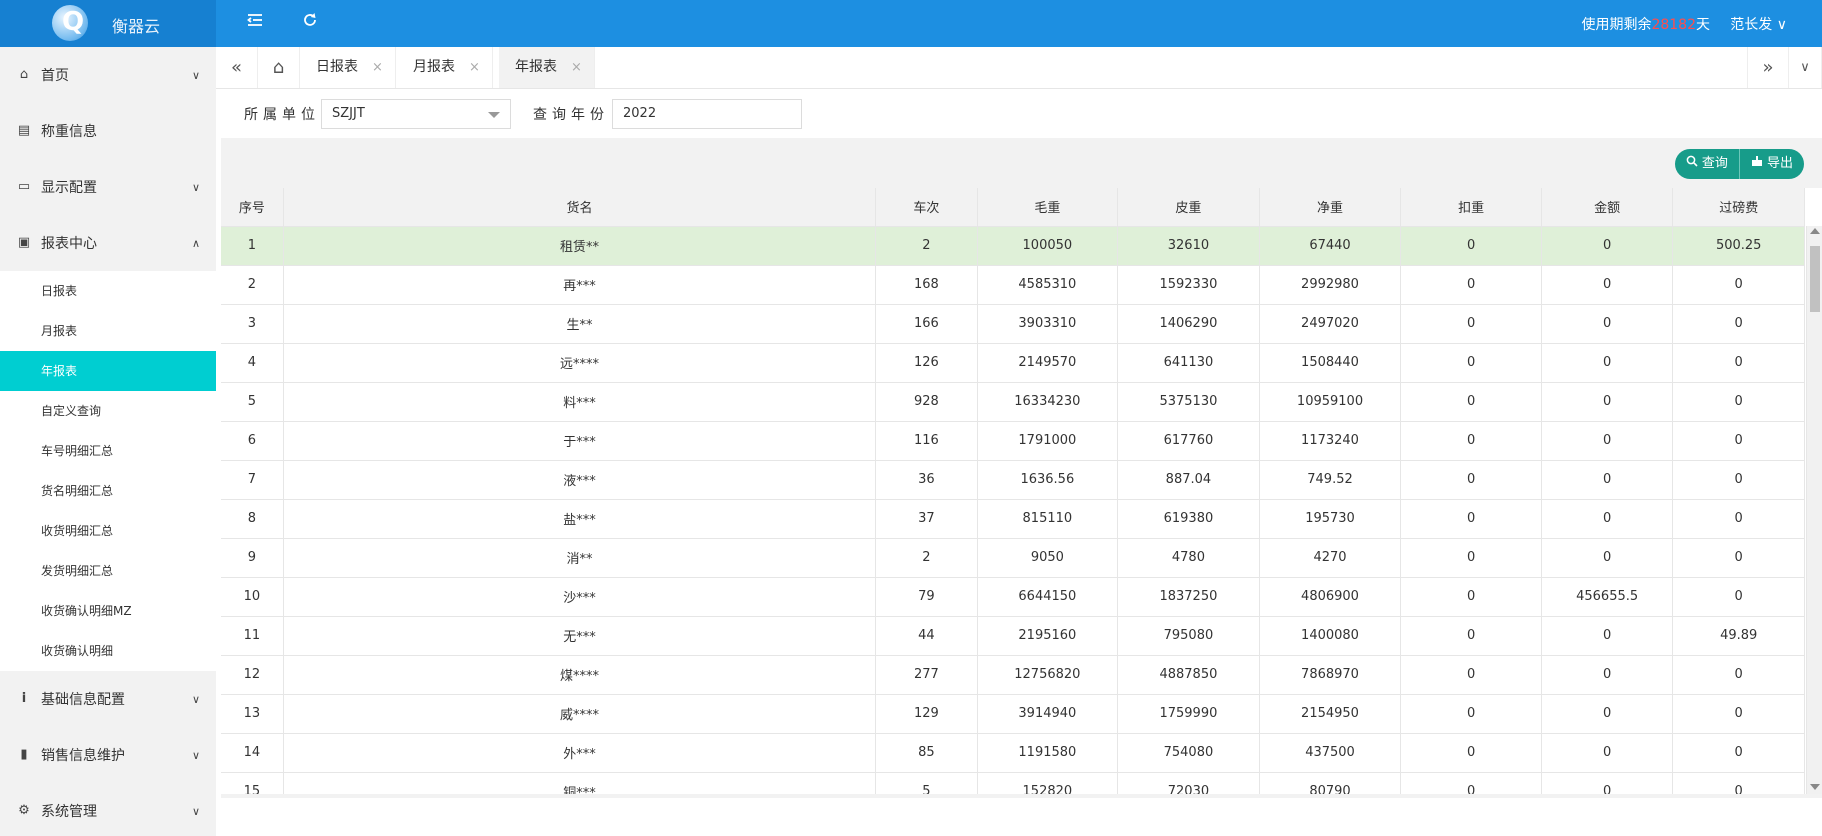  What do you see at coordinates (108, 809) in the screenshot?
I see `sidebar-item-system: ⚙ 系统管理 ∨` at bounding box center [108, 809].